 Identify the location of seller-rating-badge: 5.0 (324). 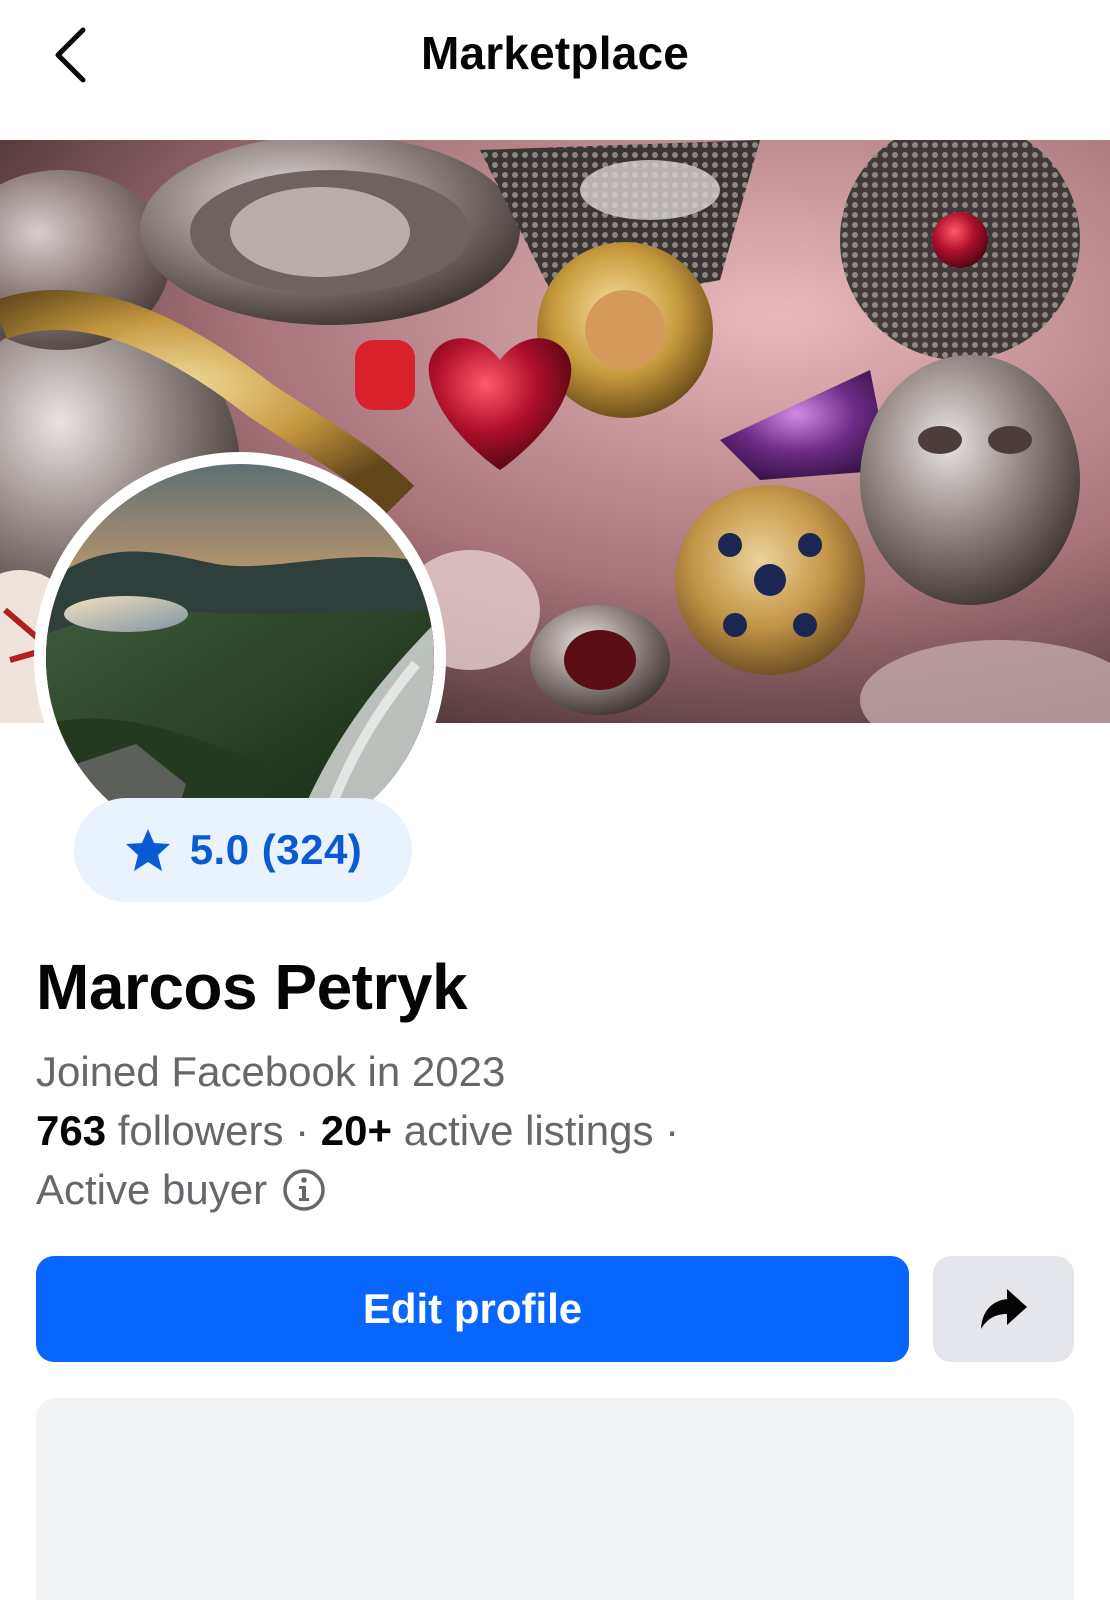
(243, 850).